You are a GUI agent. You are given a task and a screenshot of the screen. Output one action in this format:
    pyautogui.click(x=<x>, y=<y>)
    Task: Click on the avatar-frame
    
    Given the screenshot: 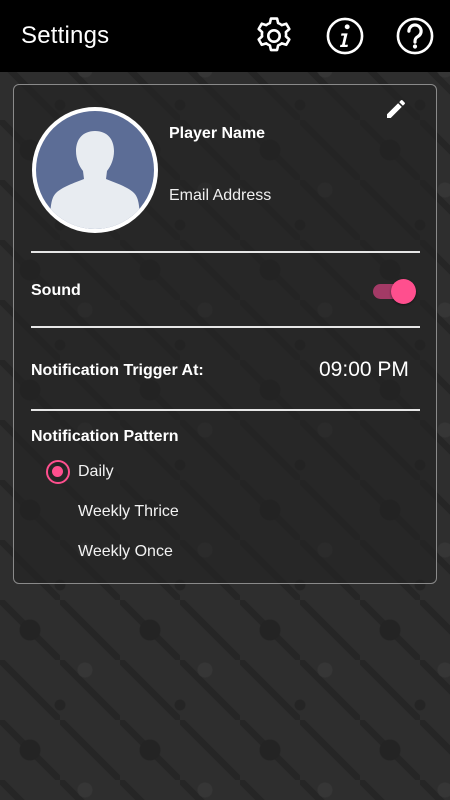 What is the action you would take?
    pyautogui.click(x=95, y=170)
    